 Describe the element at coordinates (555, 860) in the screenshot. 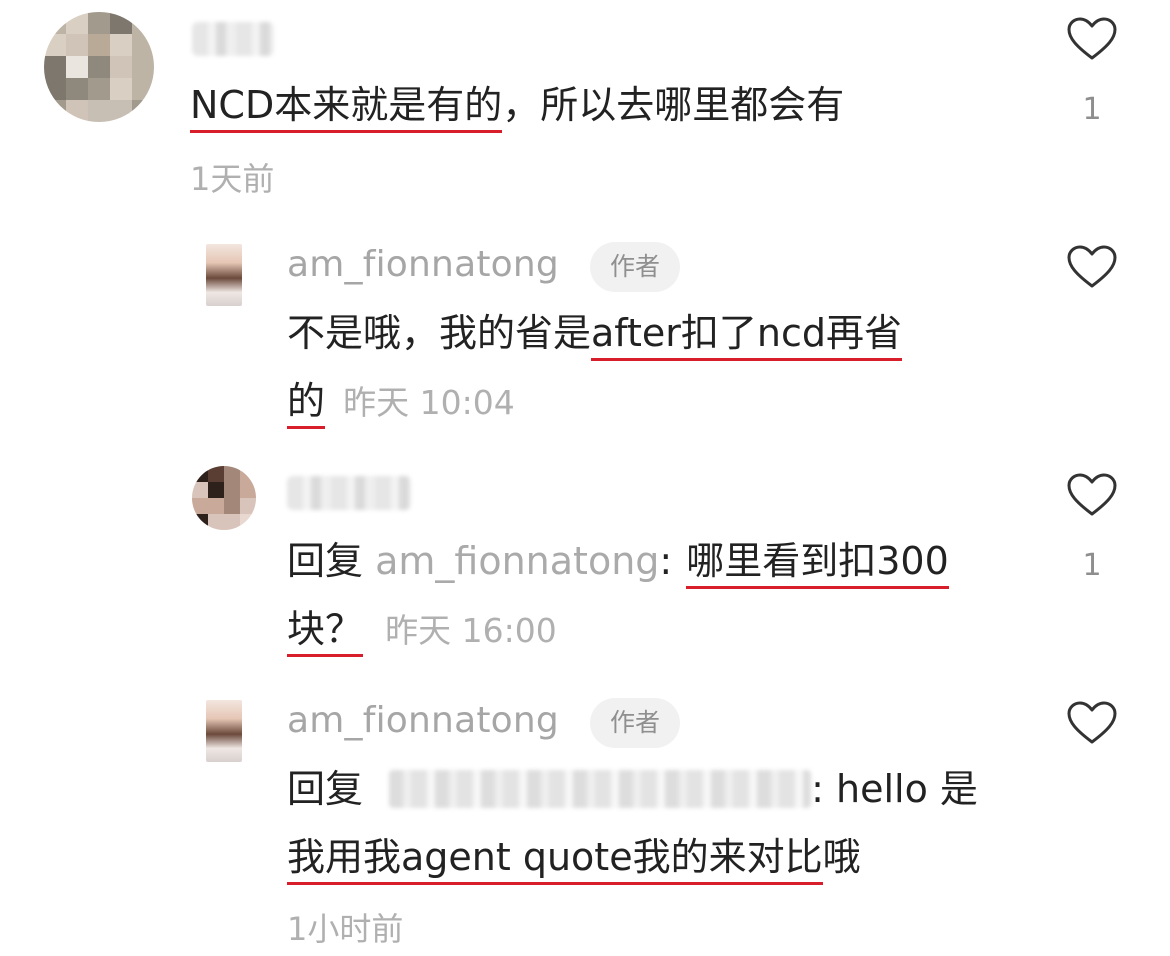

I see `reply3-text-underlined: 我用我agent quote我的来对比` at that location.